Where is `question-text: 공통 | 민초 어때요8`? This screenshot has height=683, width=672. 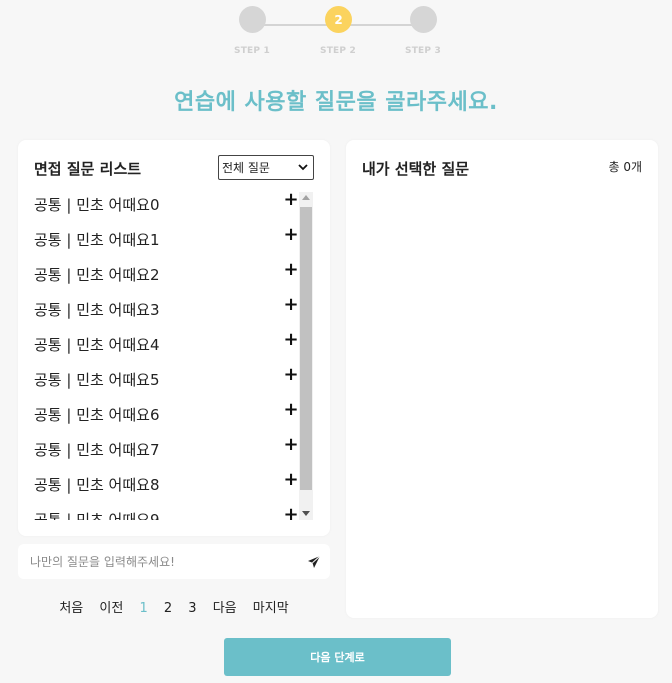 question-text: 공통 | 민초 어때요8 is located at coordinates (97, 485).